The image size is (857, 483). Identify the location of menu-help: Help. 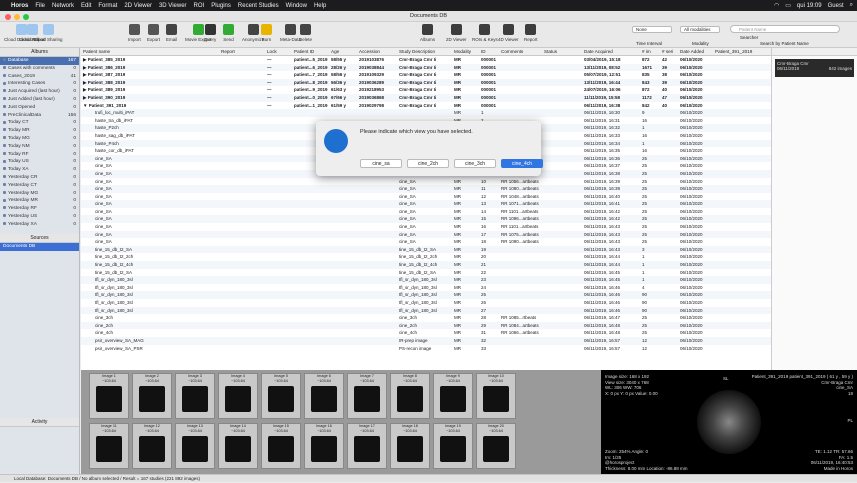
(320, 6).